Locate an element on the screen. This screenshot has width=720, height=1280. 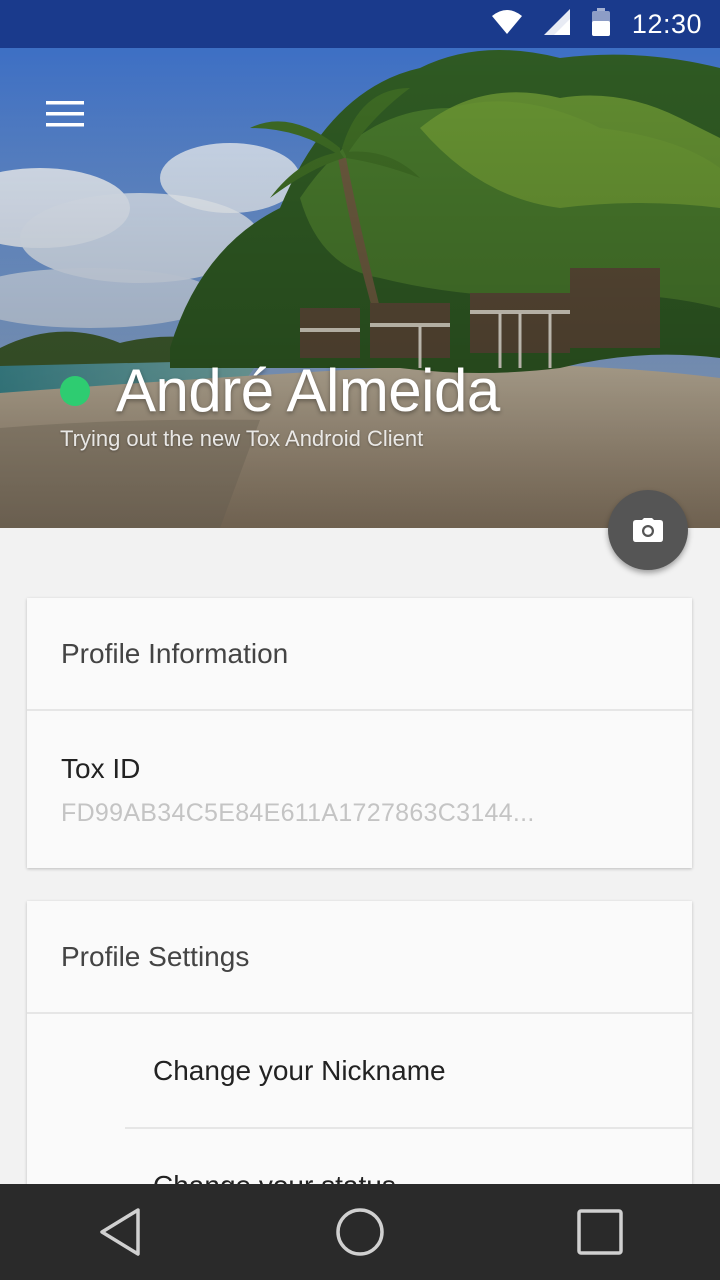
back-button is located at coordinates (120, 1232).